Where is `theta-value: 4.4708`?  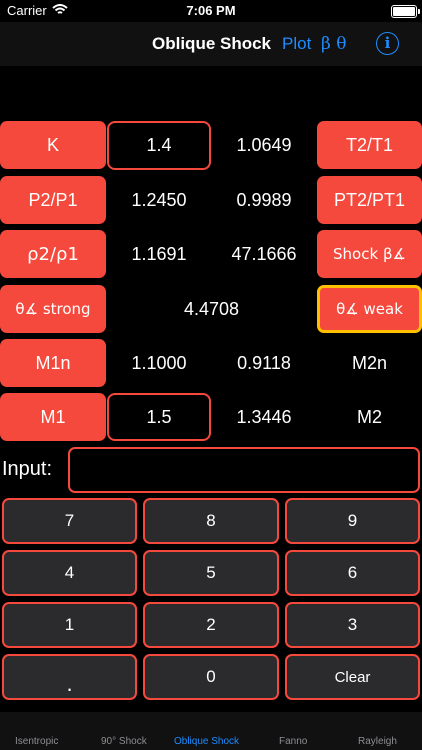 theta-value: 4.4708 is located at coordinates (211, 308).